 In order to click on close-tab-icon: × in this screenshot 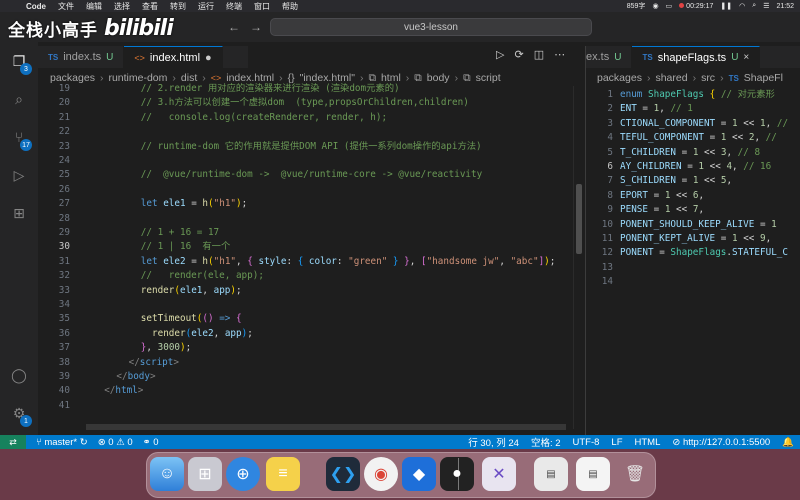, I will do `click(746, 57)`.